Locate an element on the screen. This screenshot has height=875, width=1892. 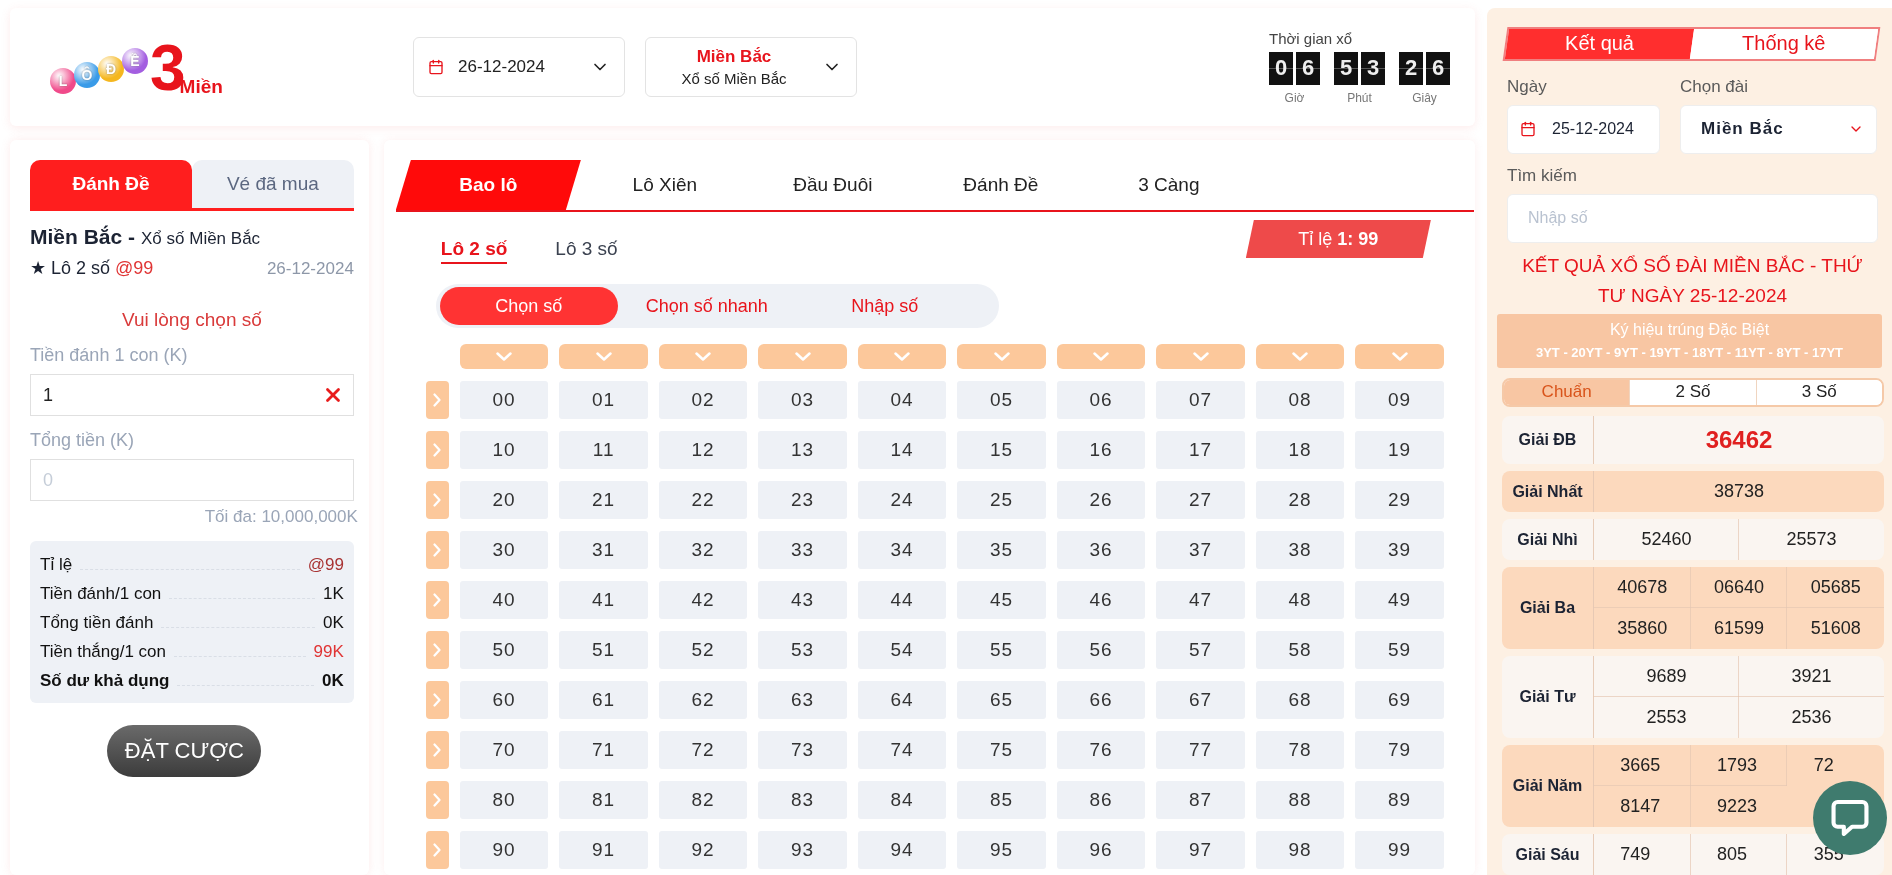
game-tab: Đầu Đuôi is located at coordinates (832, 185).